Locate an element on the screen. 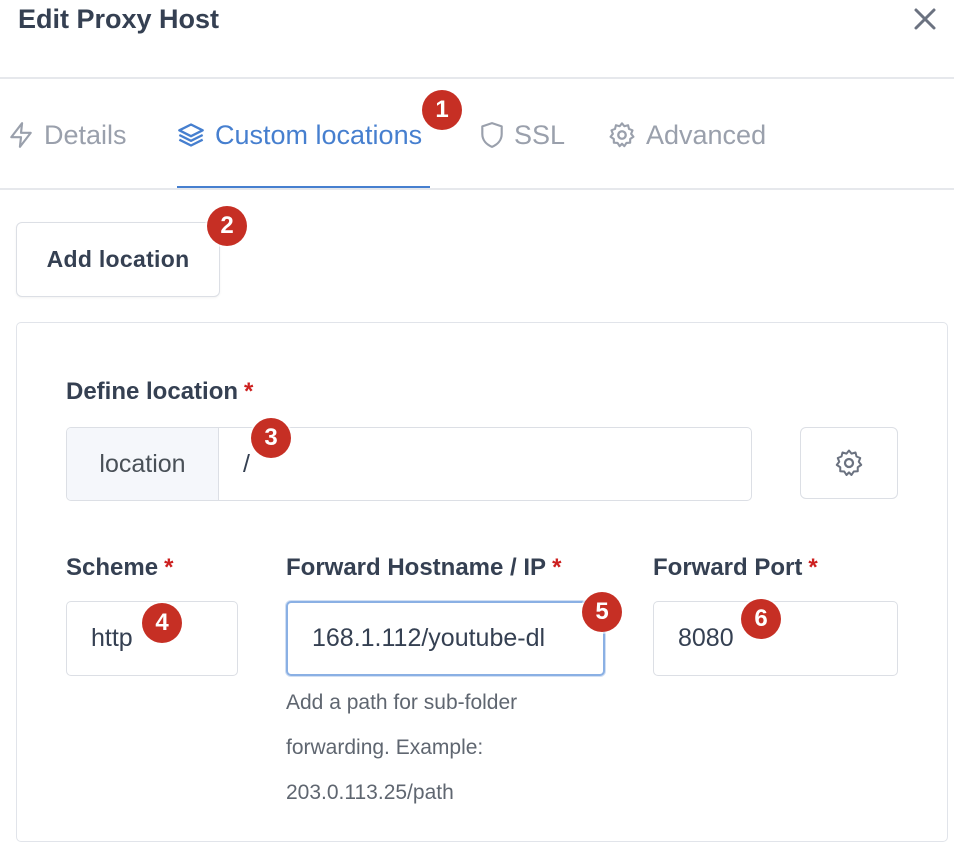  location-input-group: location / is located at coordinates (409, 464).